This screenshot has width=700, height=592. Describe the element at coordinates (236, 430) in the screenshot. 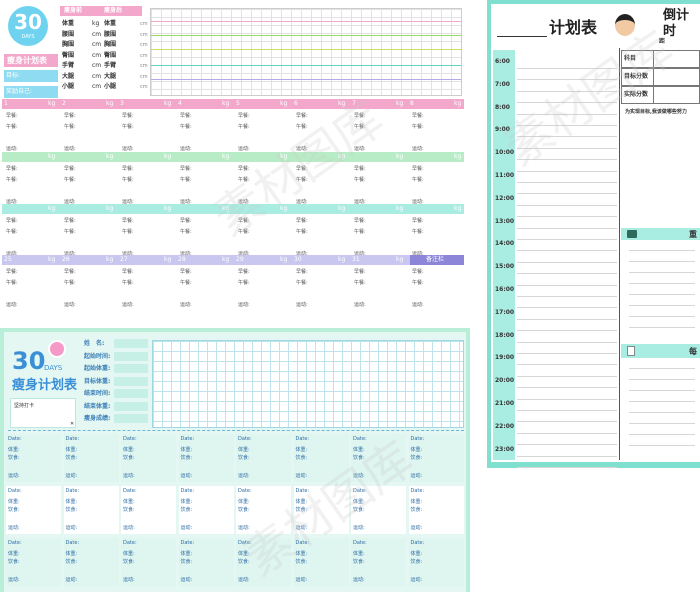

I see `dotted-divider` at that location.